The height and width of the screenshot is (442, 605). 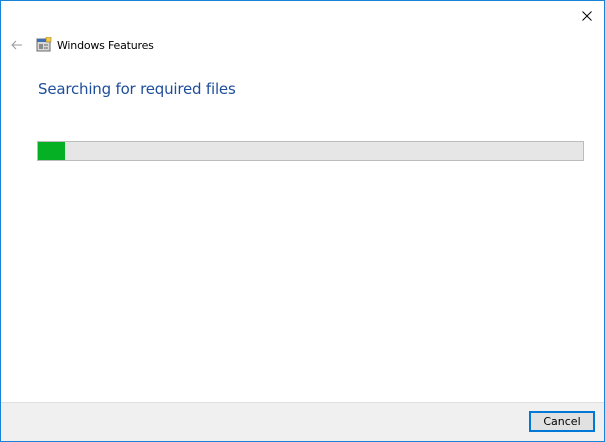 I want to click on close-icon, so click(x=587, y=16).